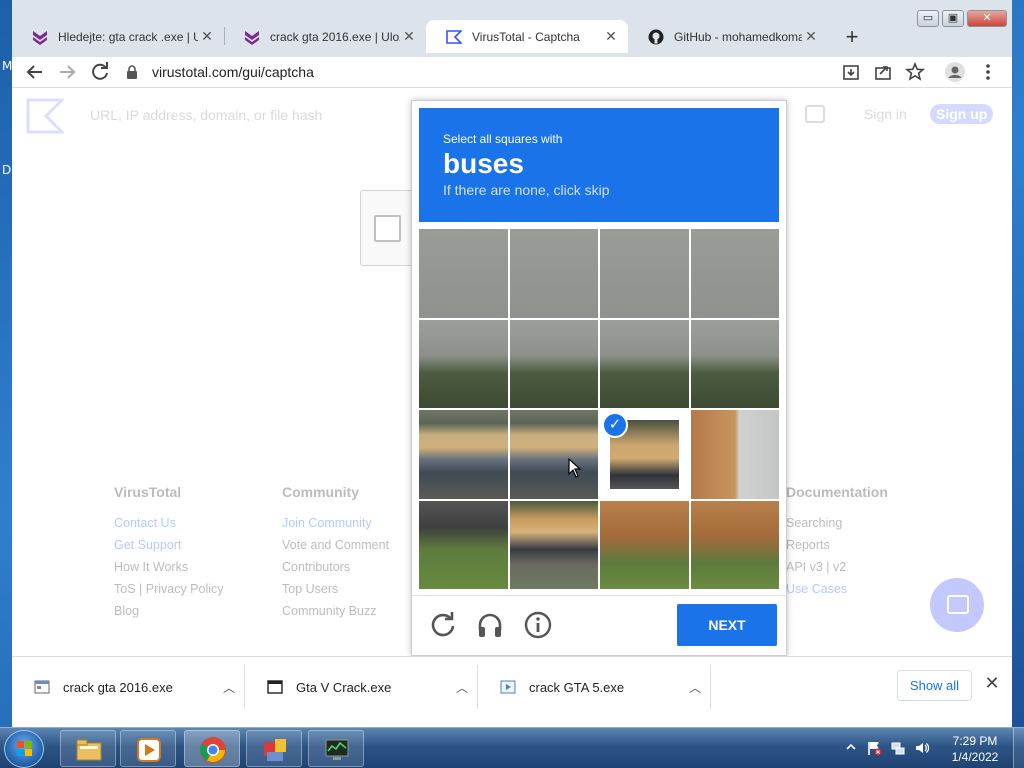  Describe the element at coordinates (837, 571) in the screenshot. I see `footer-link: API v3 | v2` at that location.